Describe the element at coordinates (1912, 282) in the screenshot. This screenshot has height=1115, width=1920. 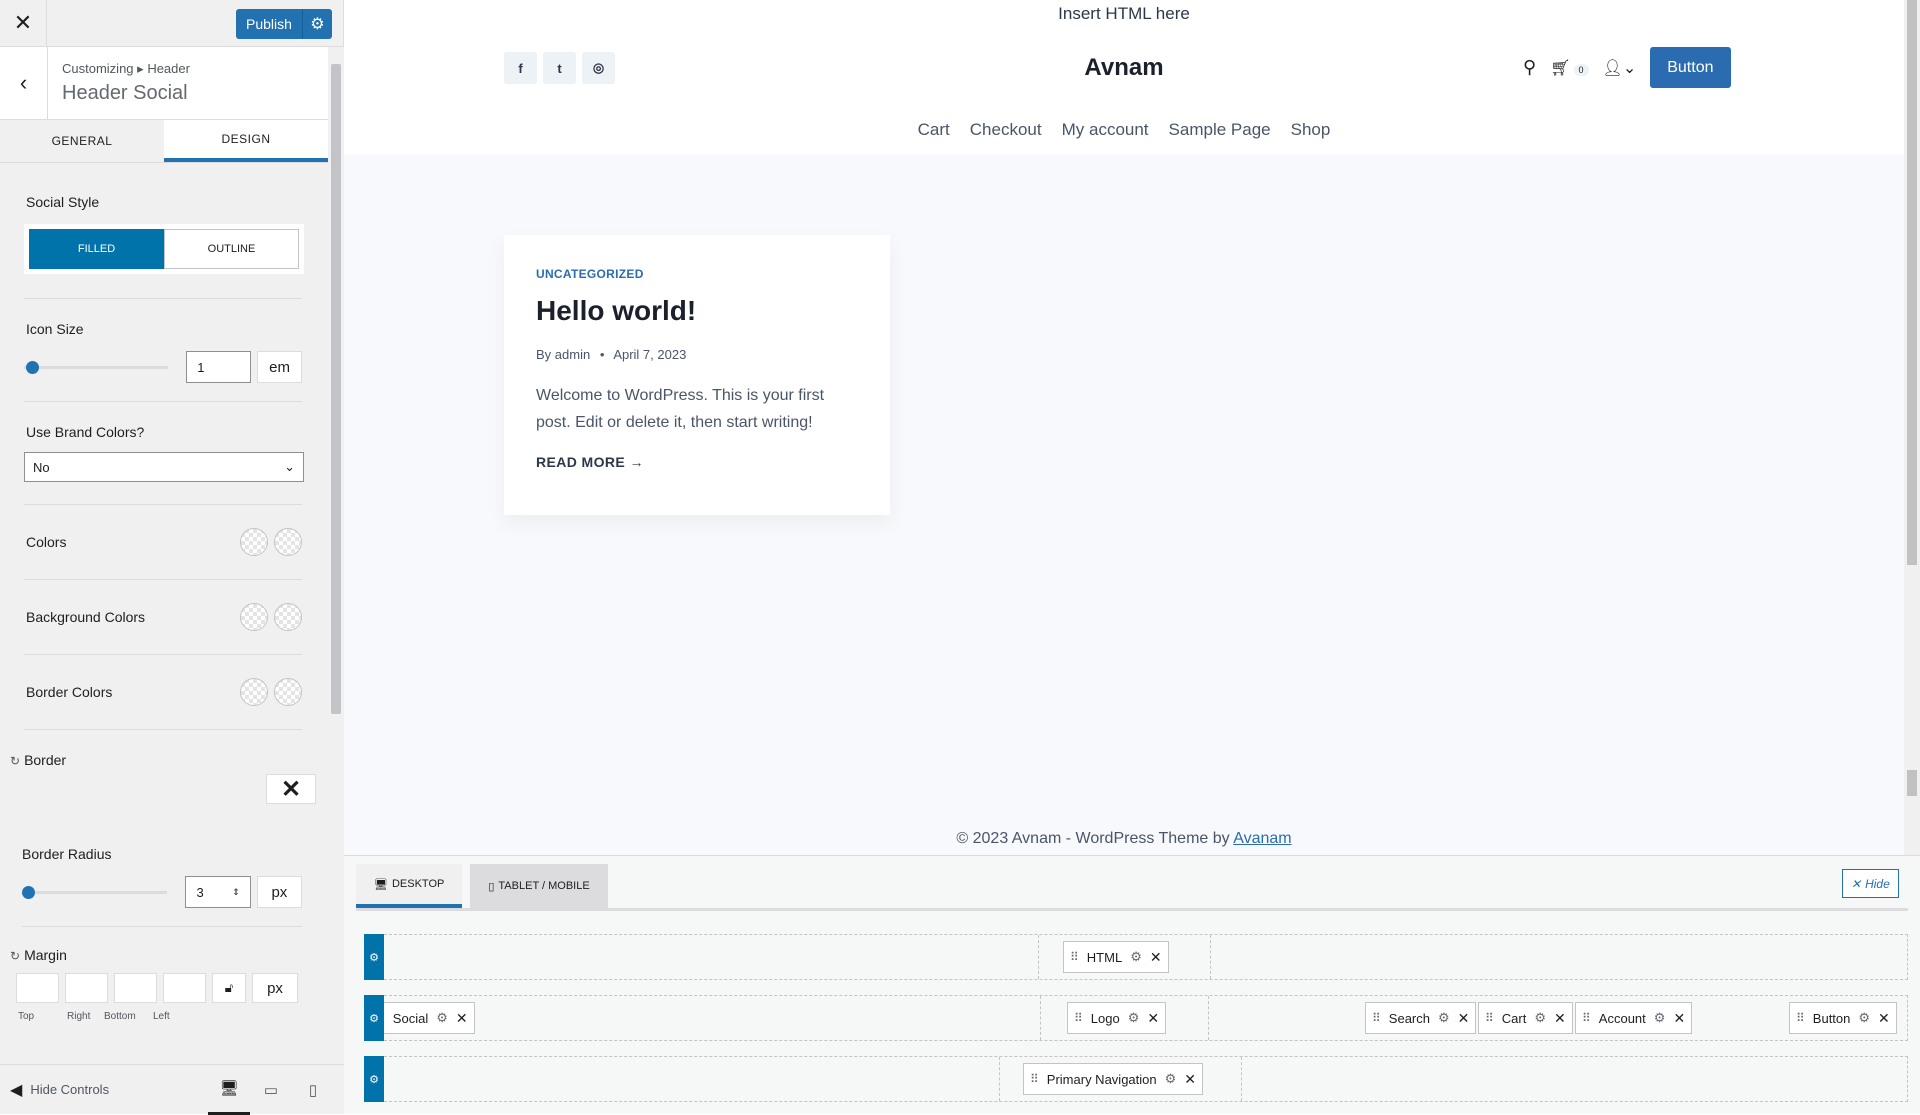
I see `preview-scrollbar-thumb` at that location.